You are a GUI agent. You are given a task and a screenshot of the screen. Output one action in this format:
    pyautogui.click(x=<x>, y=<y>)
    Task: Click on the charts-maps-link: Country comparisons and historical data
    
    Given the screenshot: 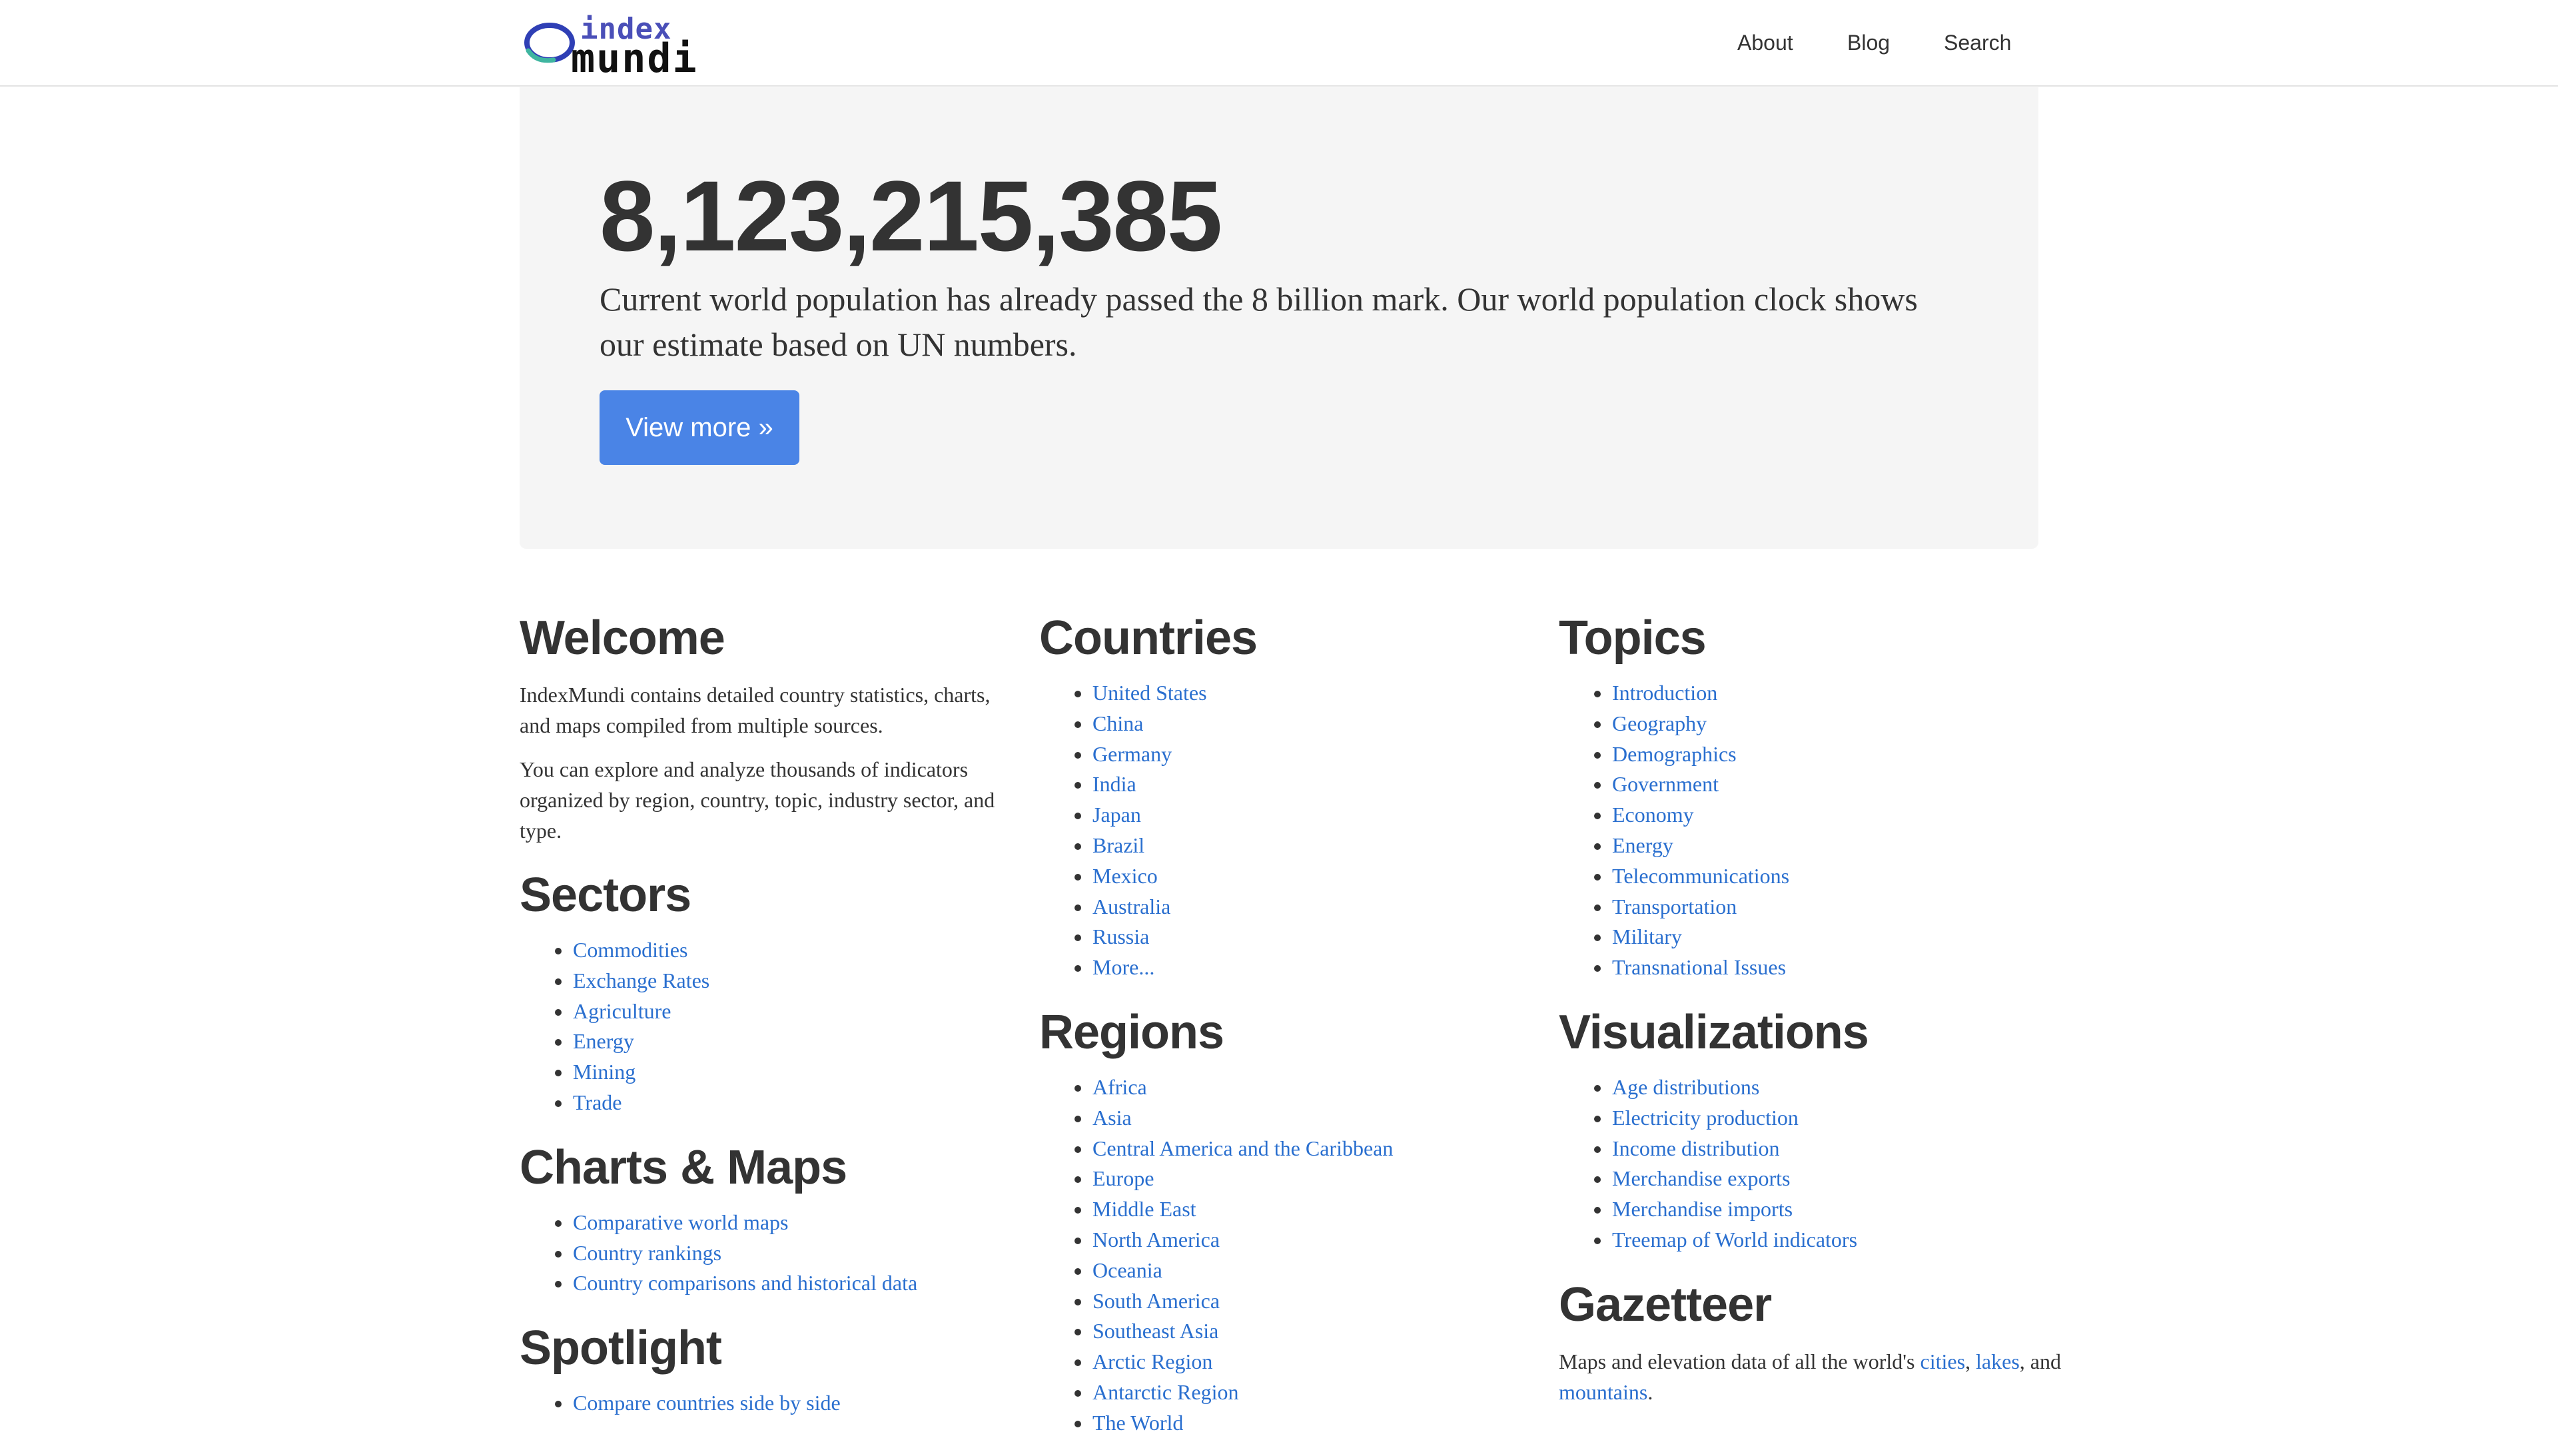 What is the action you would take?
    pyautogui.click(x=745, y=1283)
    